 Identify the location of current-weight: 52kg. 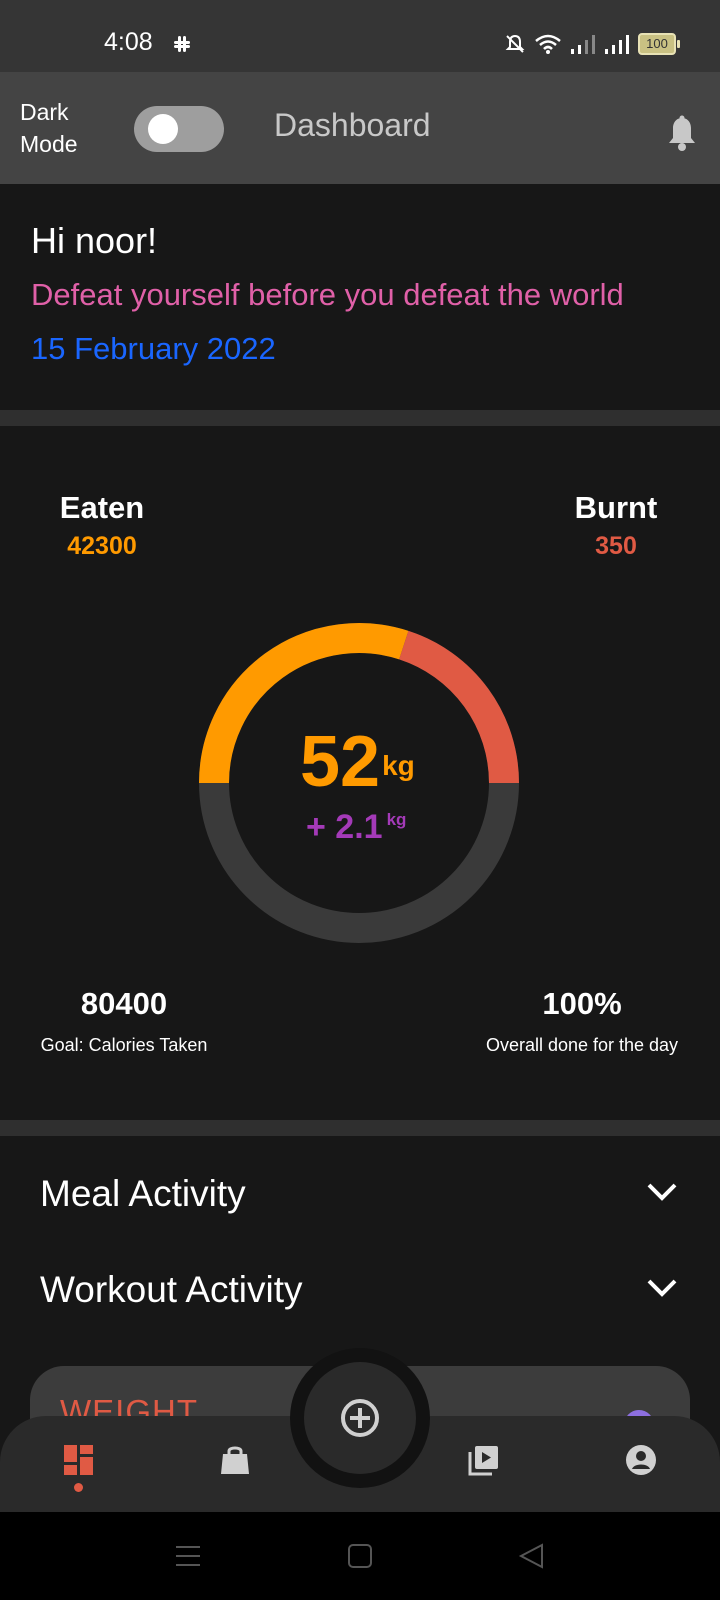
(365, 762).